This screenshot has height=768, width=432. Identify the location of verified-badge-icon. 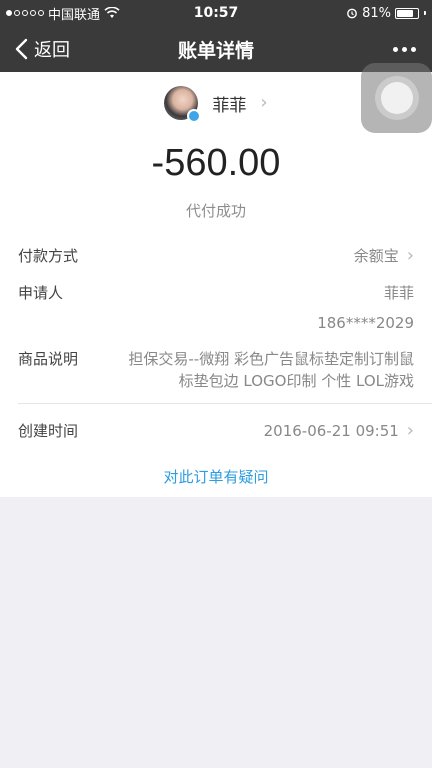
(194, 116).